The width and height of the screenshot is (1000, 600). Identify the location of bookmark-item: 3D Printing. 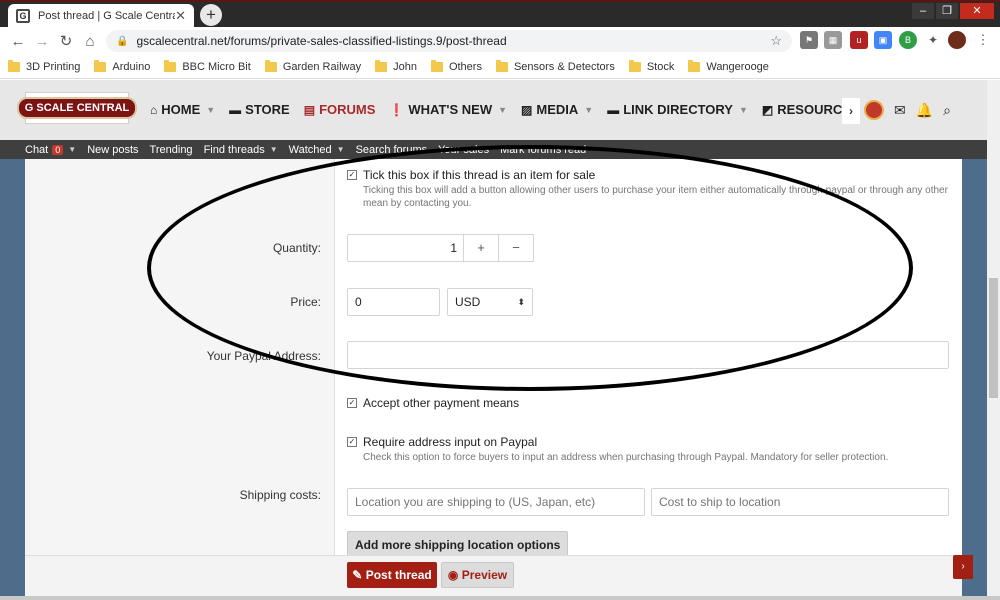
(44, 66).